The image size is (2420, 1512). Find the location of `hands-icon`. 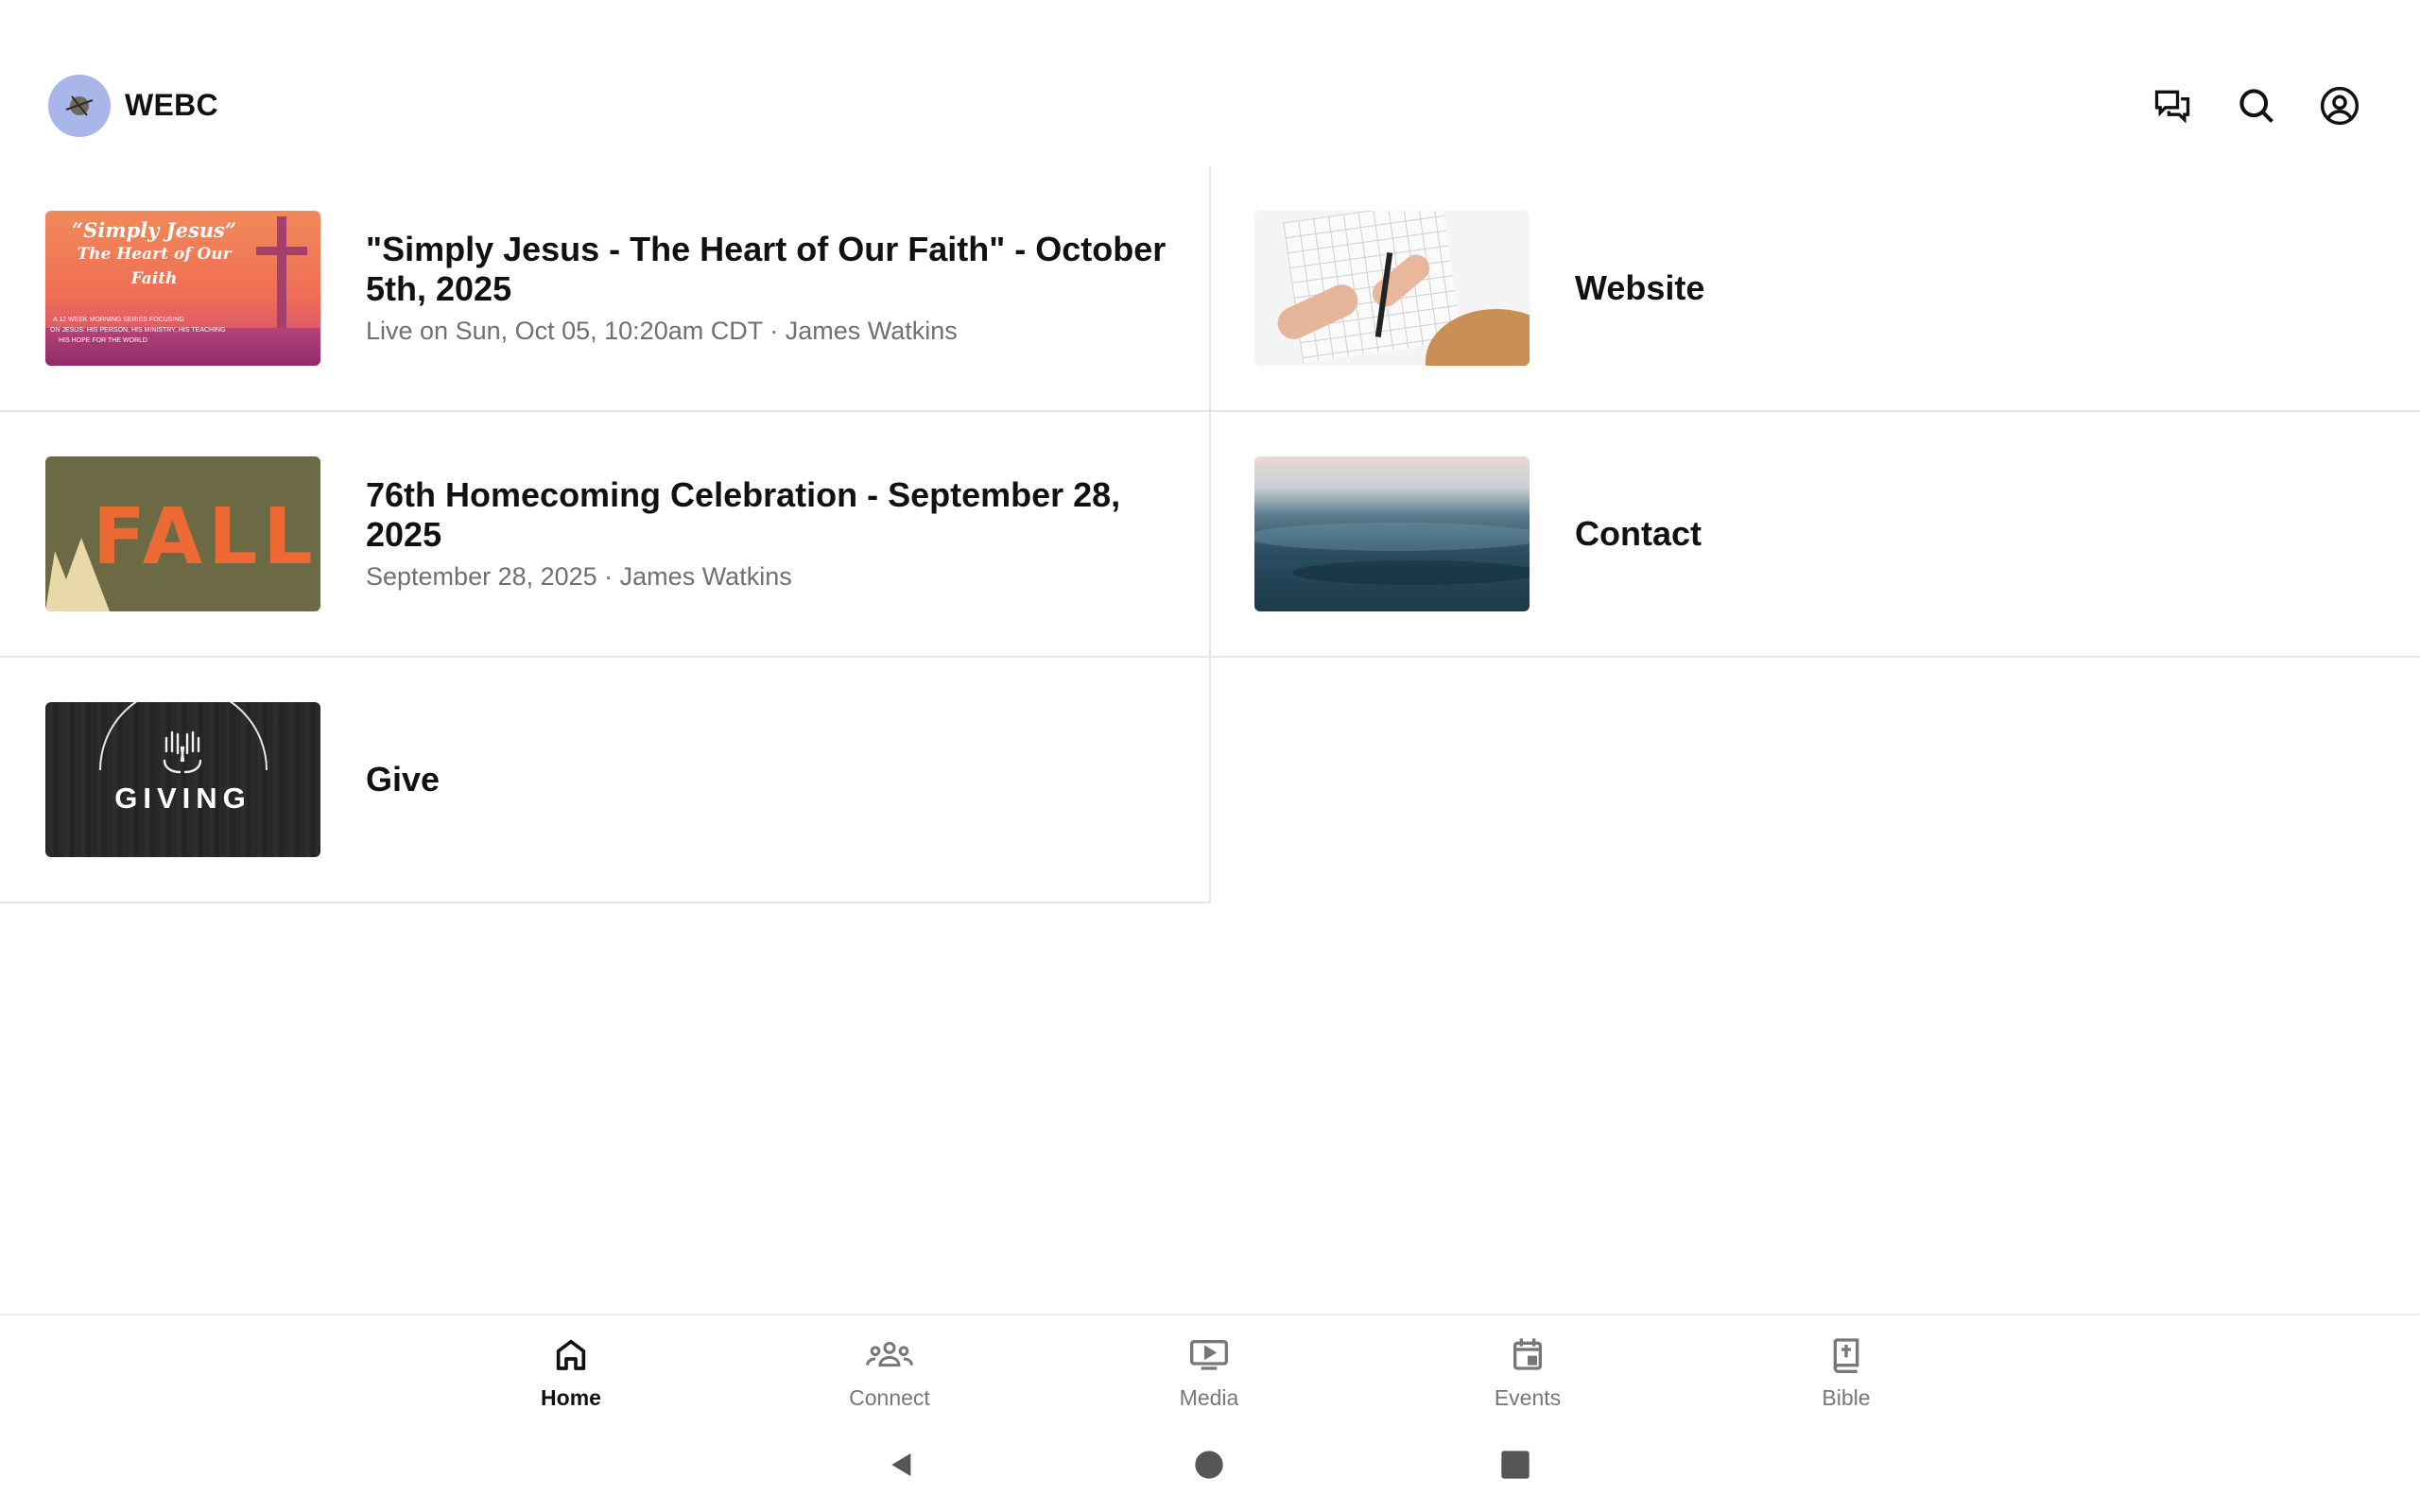

hands-icon is located at coordinates (183, 738).